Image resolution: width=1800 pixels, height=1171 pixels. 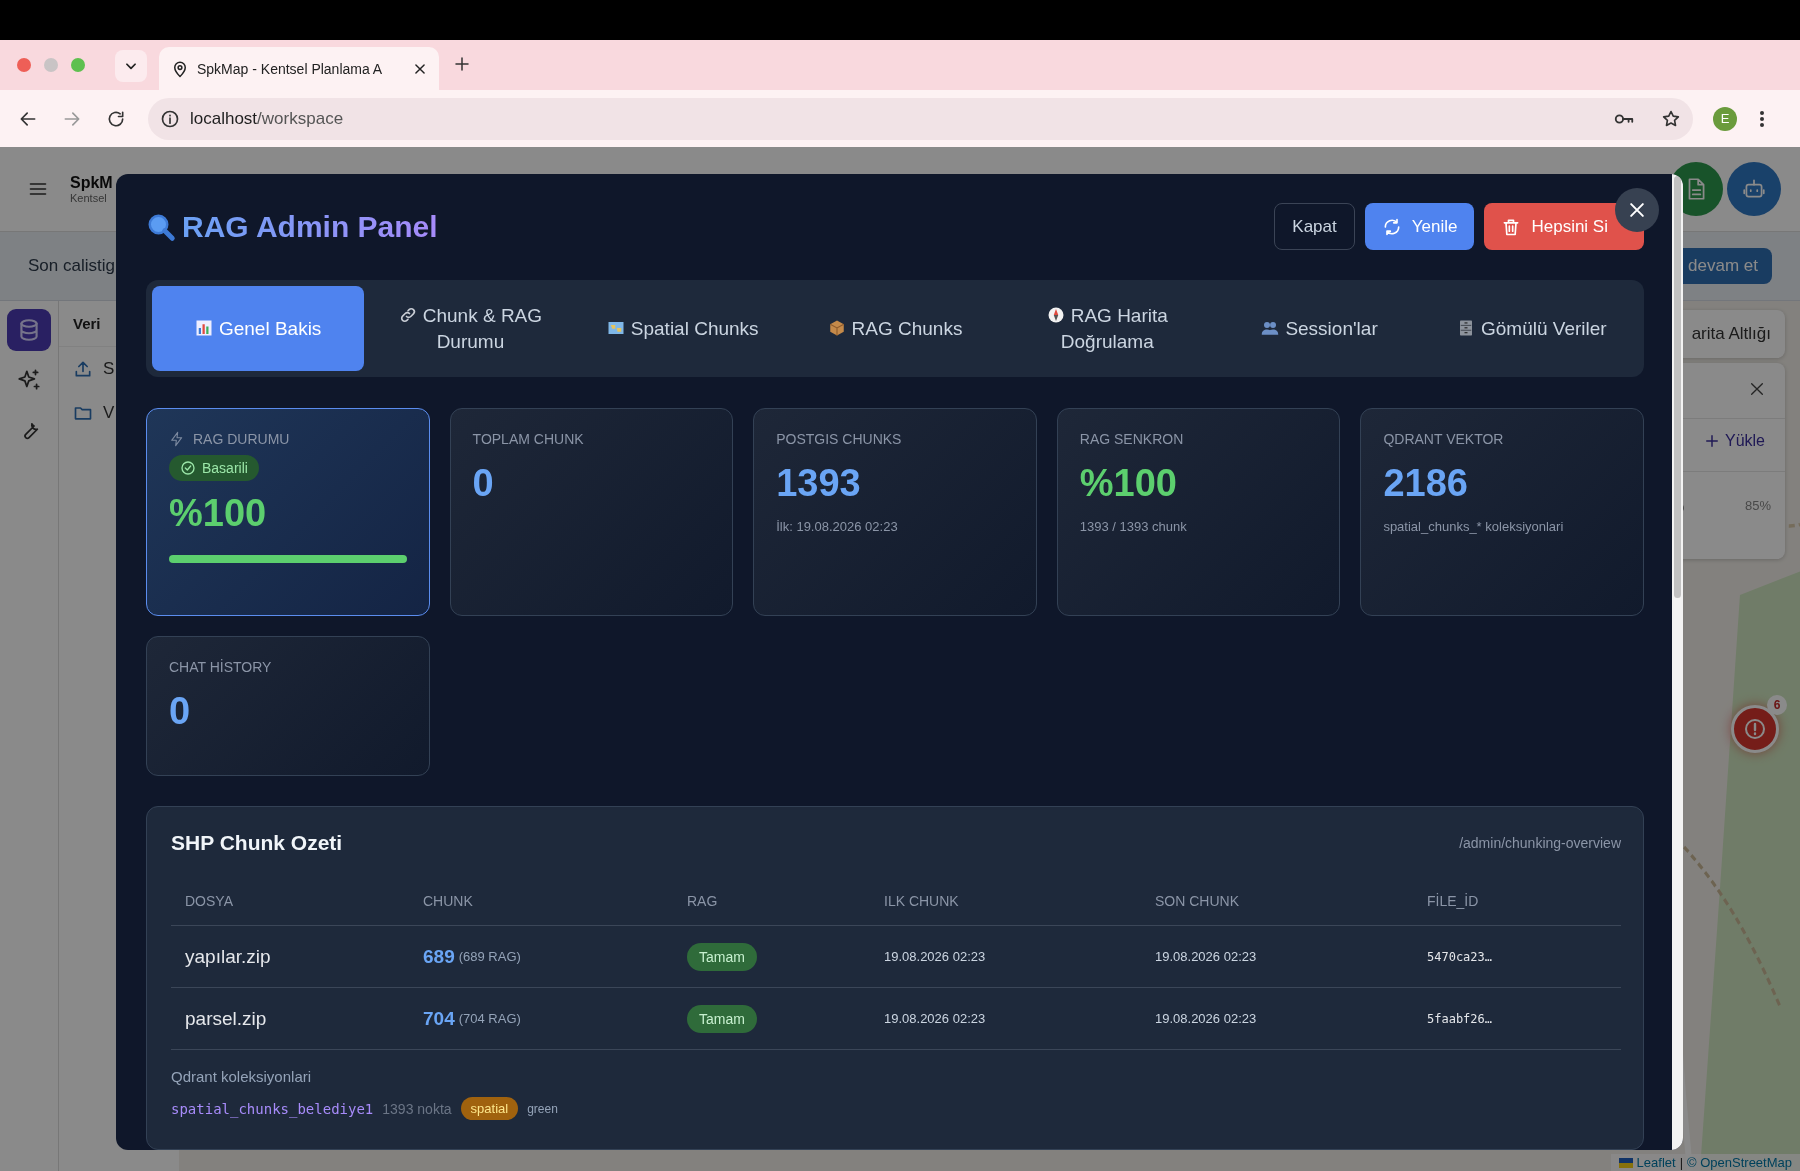 What do you see at coordinates (1466, 327) in the screenshot?
I see `file-cabinet-icon` at bounding box center [1466, 327].